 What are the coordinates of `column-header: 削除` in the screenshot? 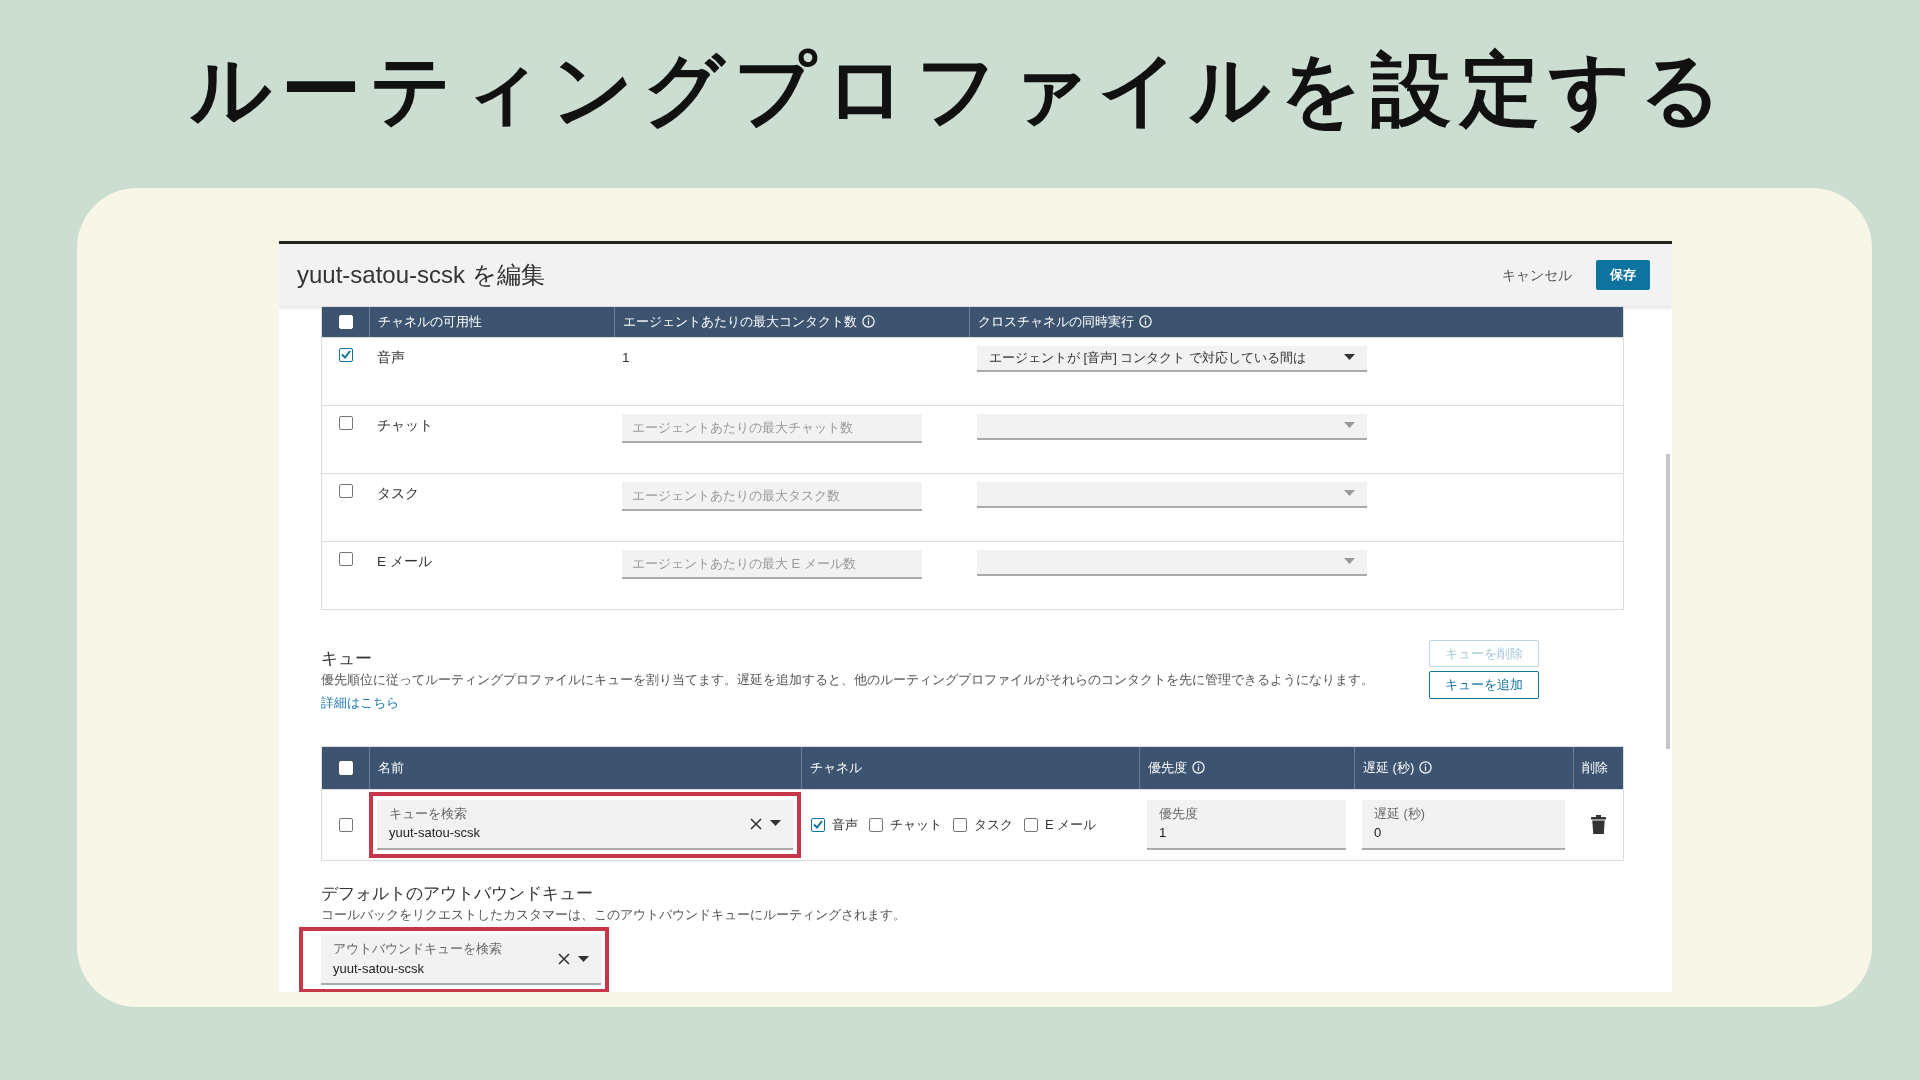 It's located at (1595, 768).